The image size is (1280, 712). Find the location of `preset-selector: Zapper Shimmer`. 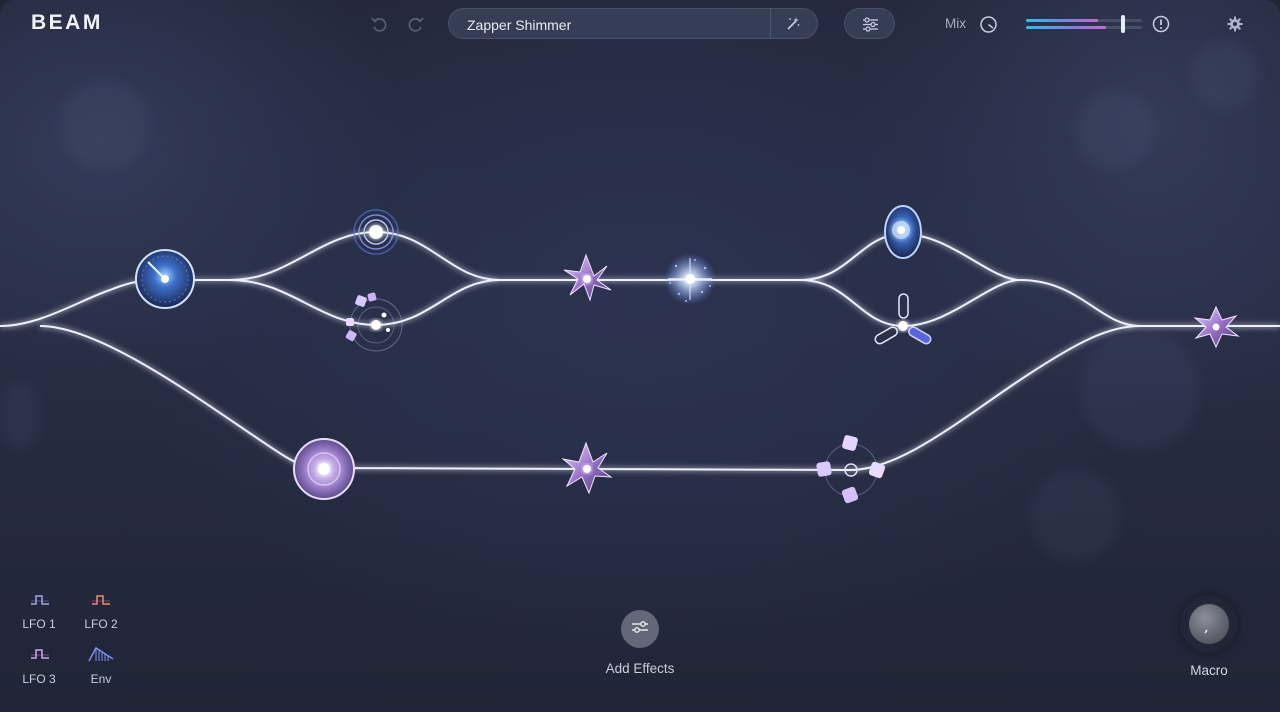

preset-selector: Zapper Shimmer is located at coordinates (633, 23).